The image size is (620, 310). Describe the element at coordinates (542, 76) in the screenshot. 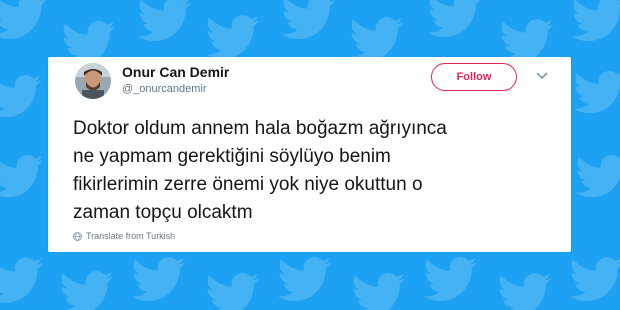

I see `chevron-down-icon` at that location.